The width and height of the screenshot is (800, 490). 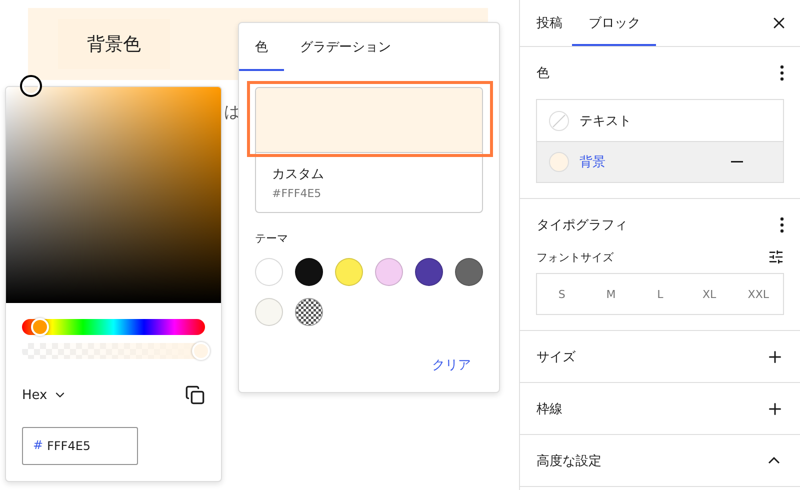 What do you see at coordinates (543, 73) in the screenshot?
I see `section-title: 色` at bounding box center [543, 73].